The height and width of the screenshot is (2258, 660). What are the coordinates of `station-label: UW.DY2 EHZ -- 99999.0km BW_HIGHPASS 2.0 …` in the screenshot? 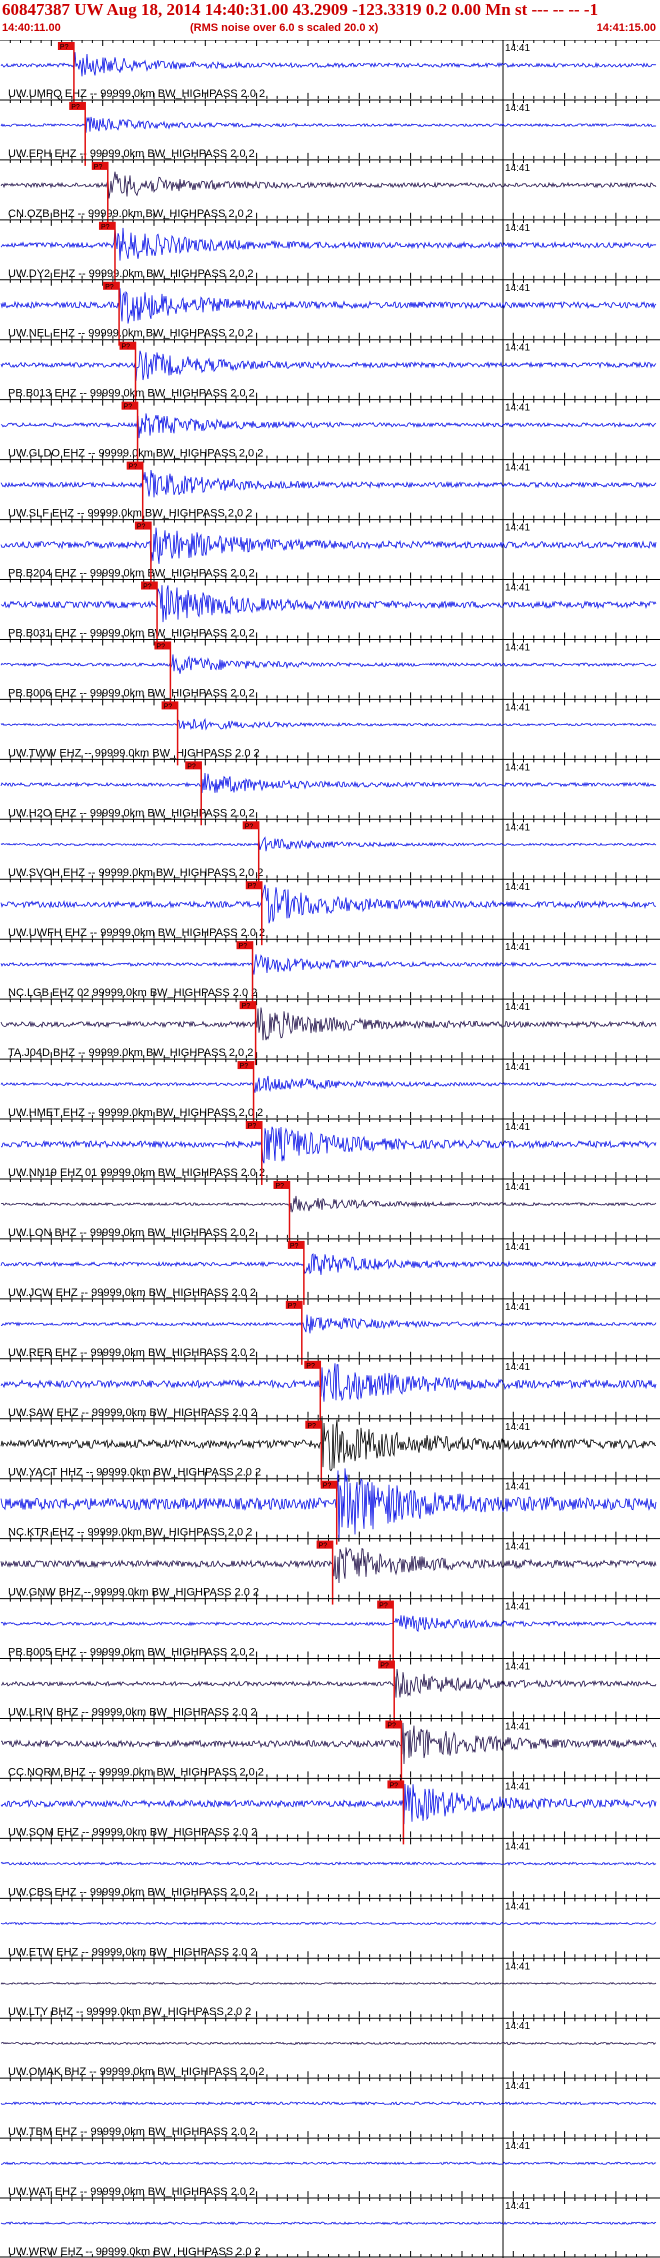 It's located at (131, 274).